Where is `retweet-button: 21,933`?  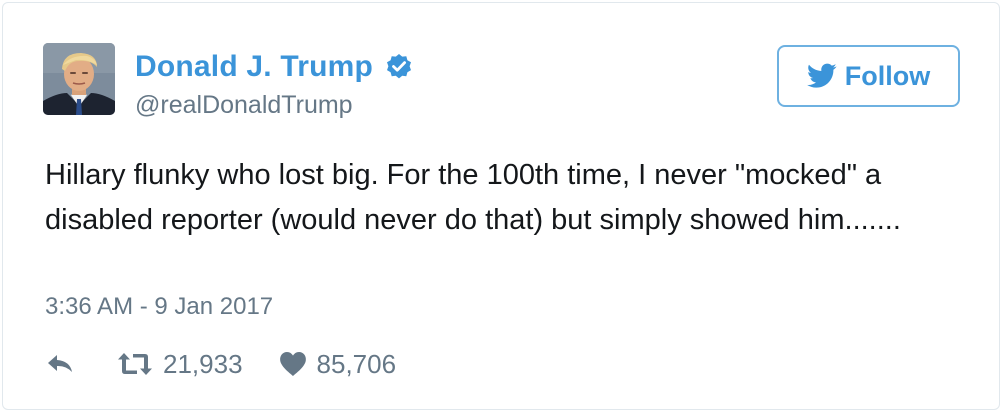 retweet-button: 21,933 is located at coordinates (180, 364).